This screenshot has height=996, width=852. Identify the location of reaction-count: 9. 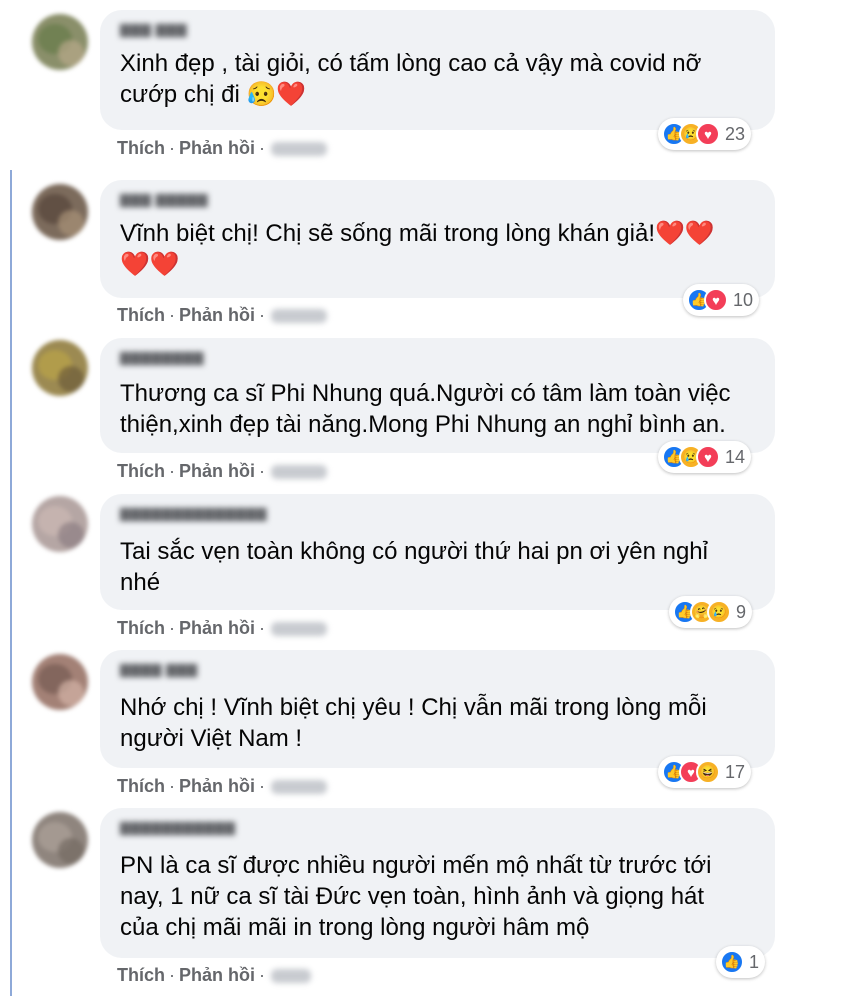
(741, 611).